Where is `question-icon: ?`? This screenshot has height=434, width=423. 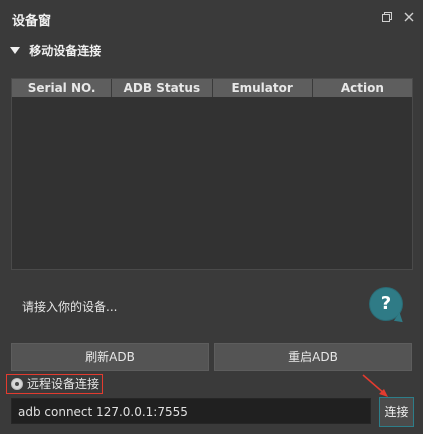
question-icon: ? is located at coordinates (386, 303).